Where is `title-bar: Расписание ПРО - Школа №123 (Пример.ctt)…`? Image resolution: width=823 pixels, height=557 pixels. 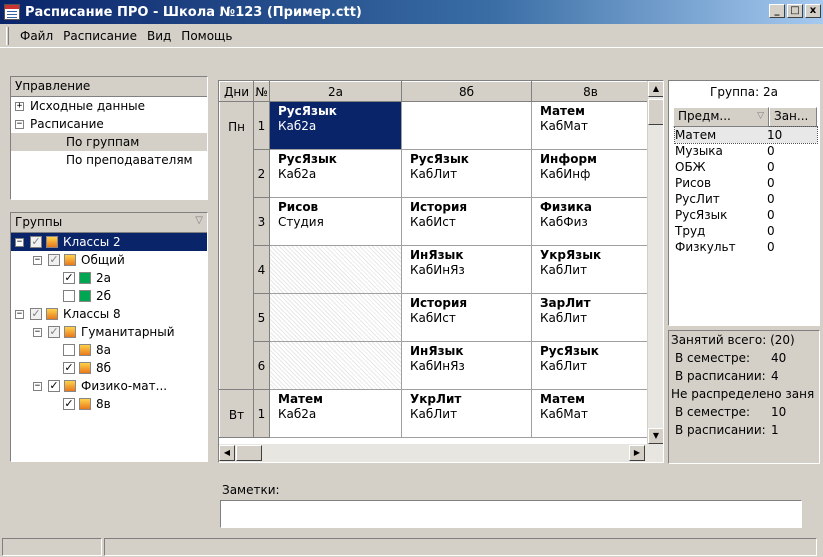
title-bar: Расписание ПРО - Школа №123 (Пример.ctt)… is located at coordinates (411, 12).